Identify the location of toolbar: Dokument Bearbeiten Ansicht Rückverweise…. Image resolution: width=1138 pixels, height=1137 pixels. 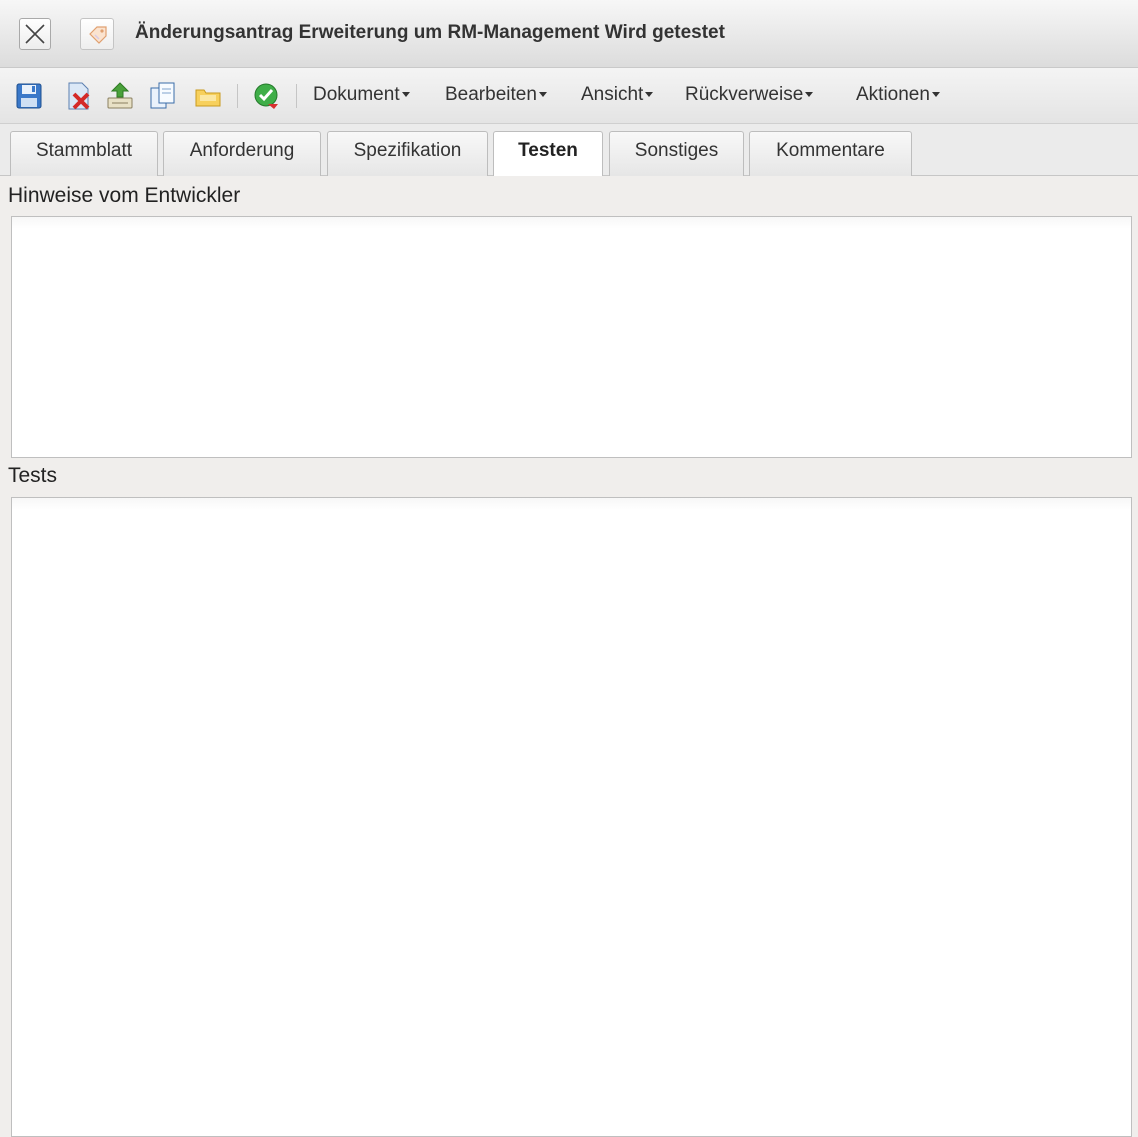
(569, 96).